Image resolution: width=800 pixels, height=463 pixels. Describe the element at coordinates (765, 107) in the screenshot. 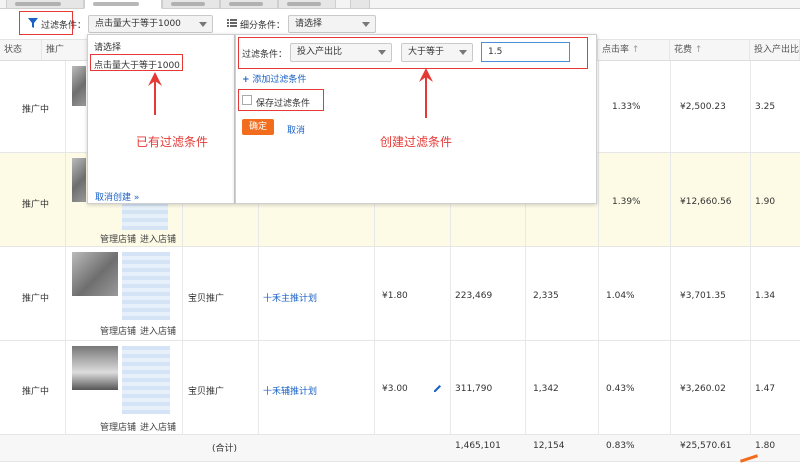

I see `row-roi: 3.25` at that location.